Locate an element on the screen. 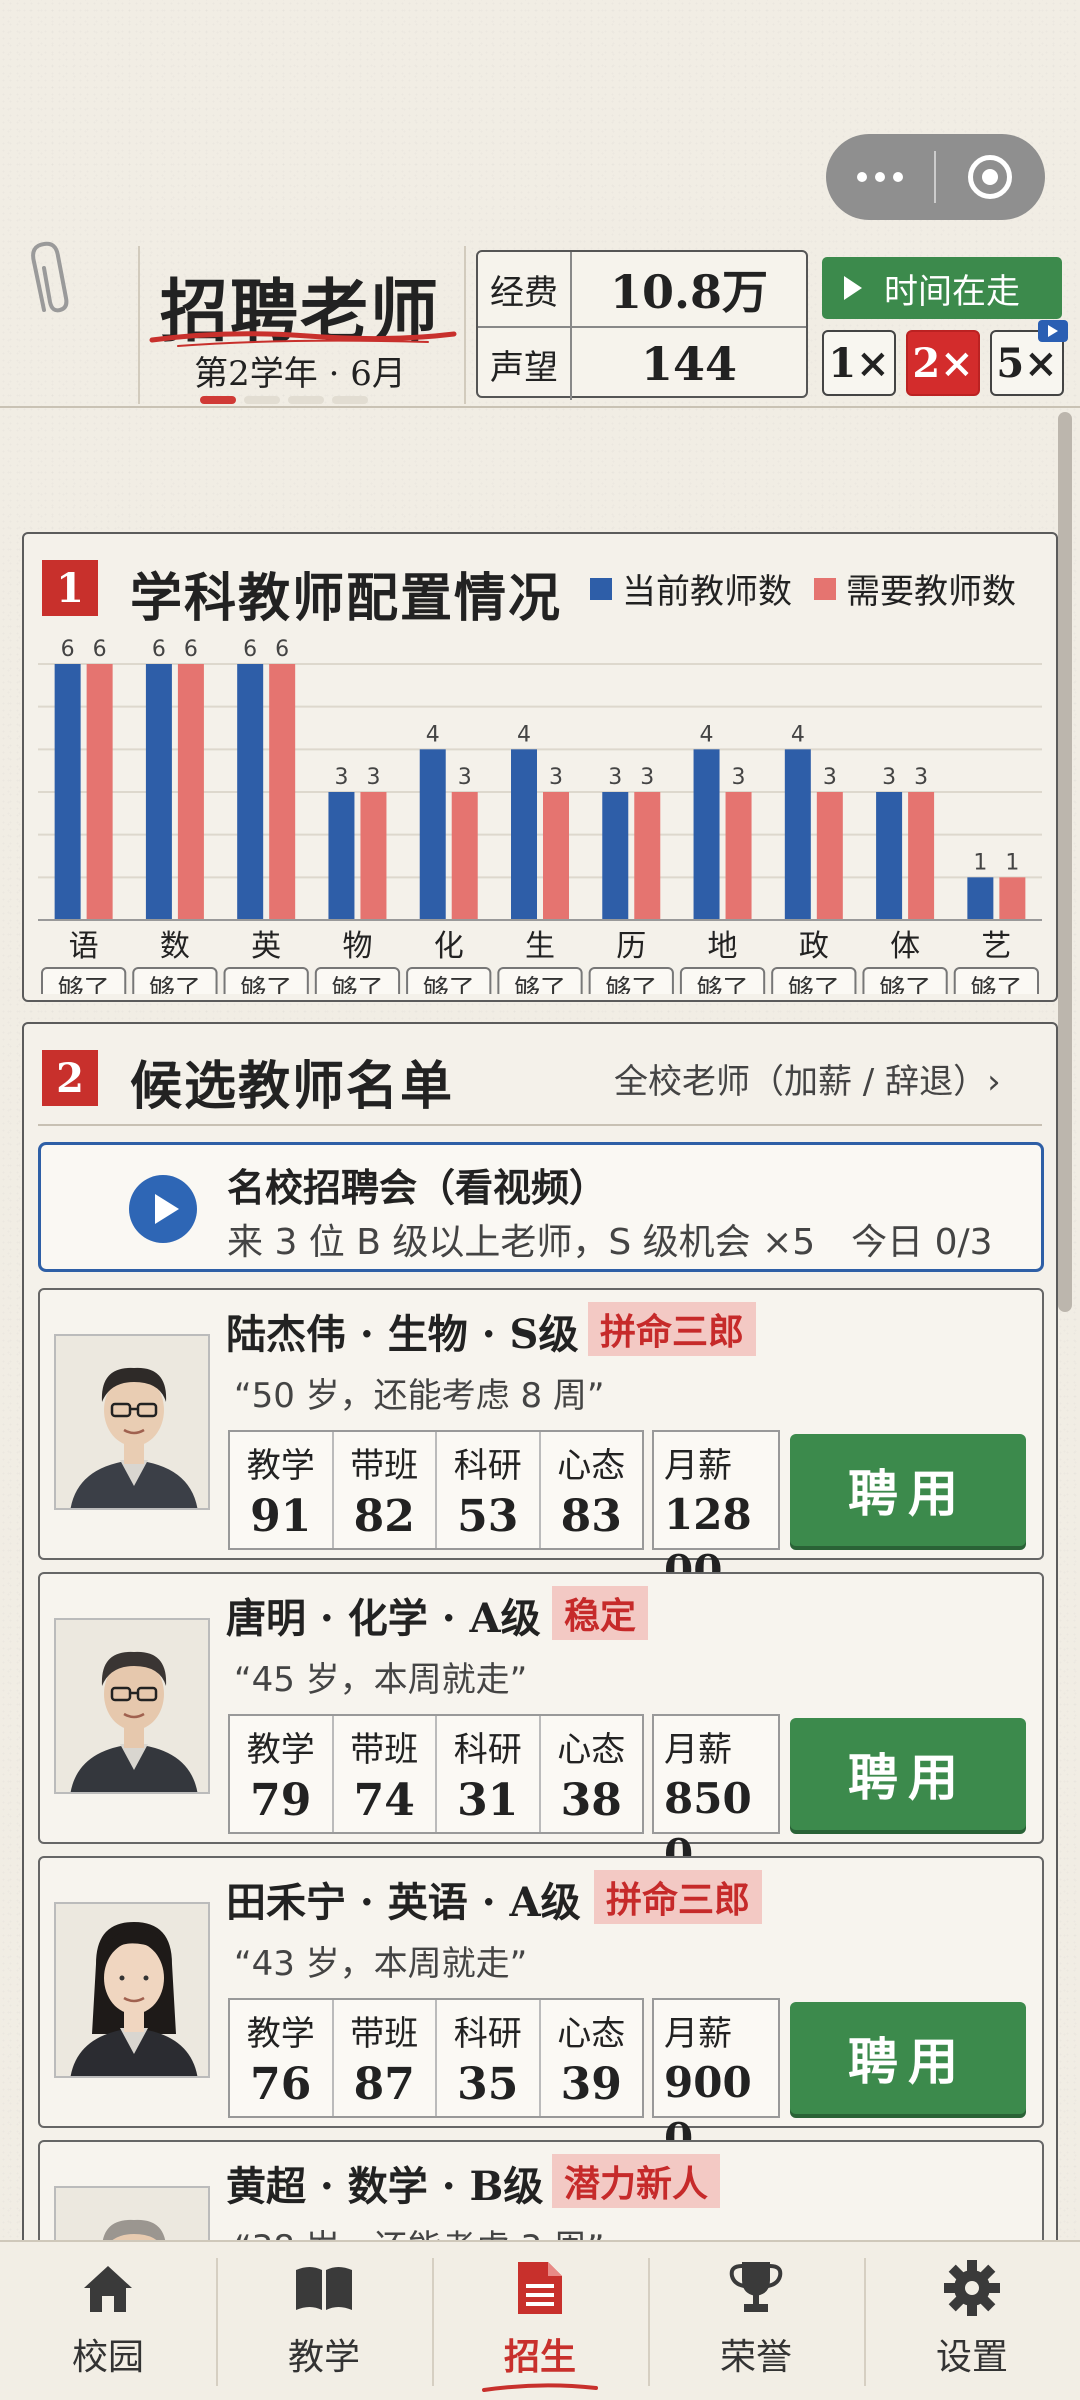  stat-cell: 科研 35 is located at coordinates (489, 2058).